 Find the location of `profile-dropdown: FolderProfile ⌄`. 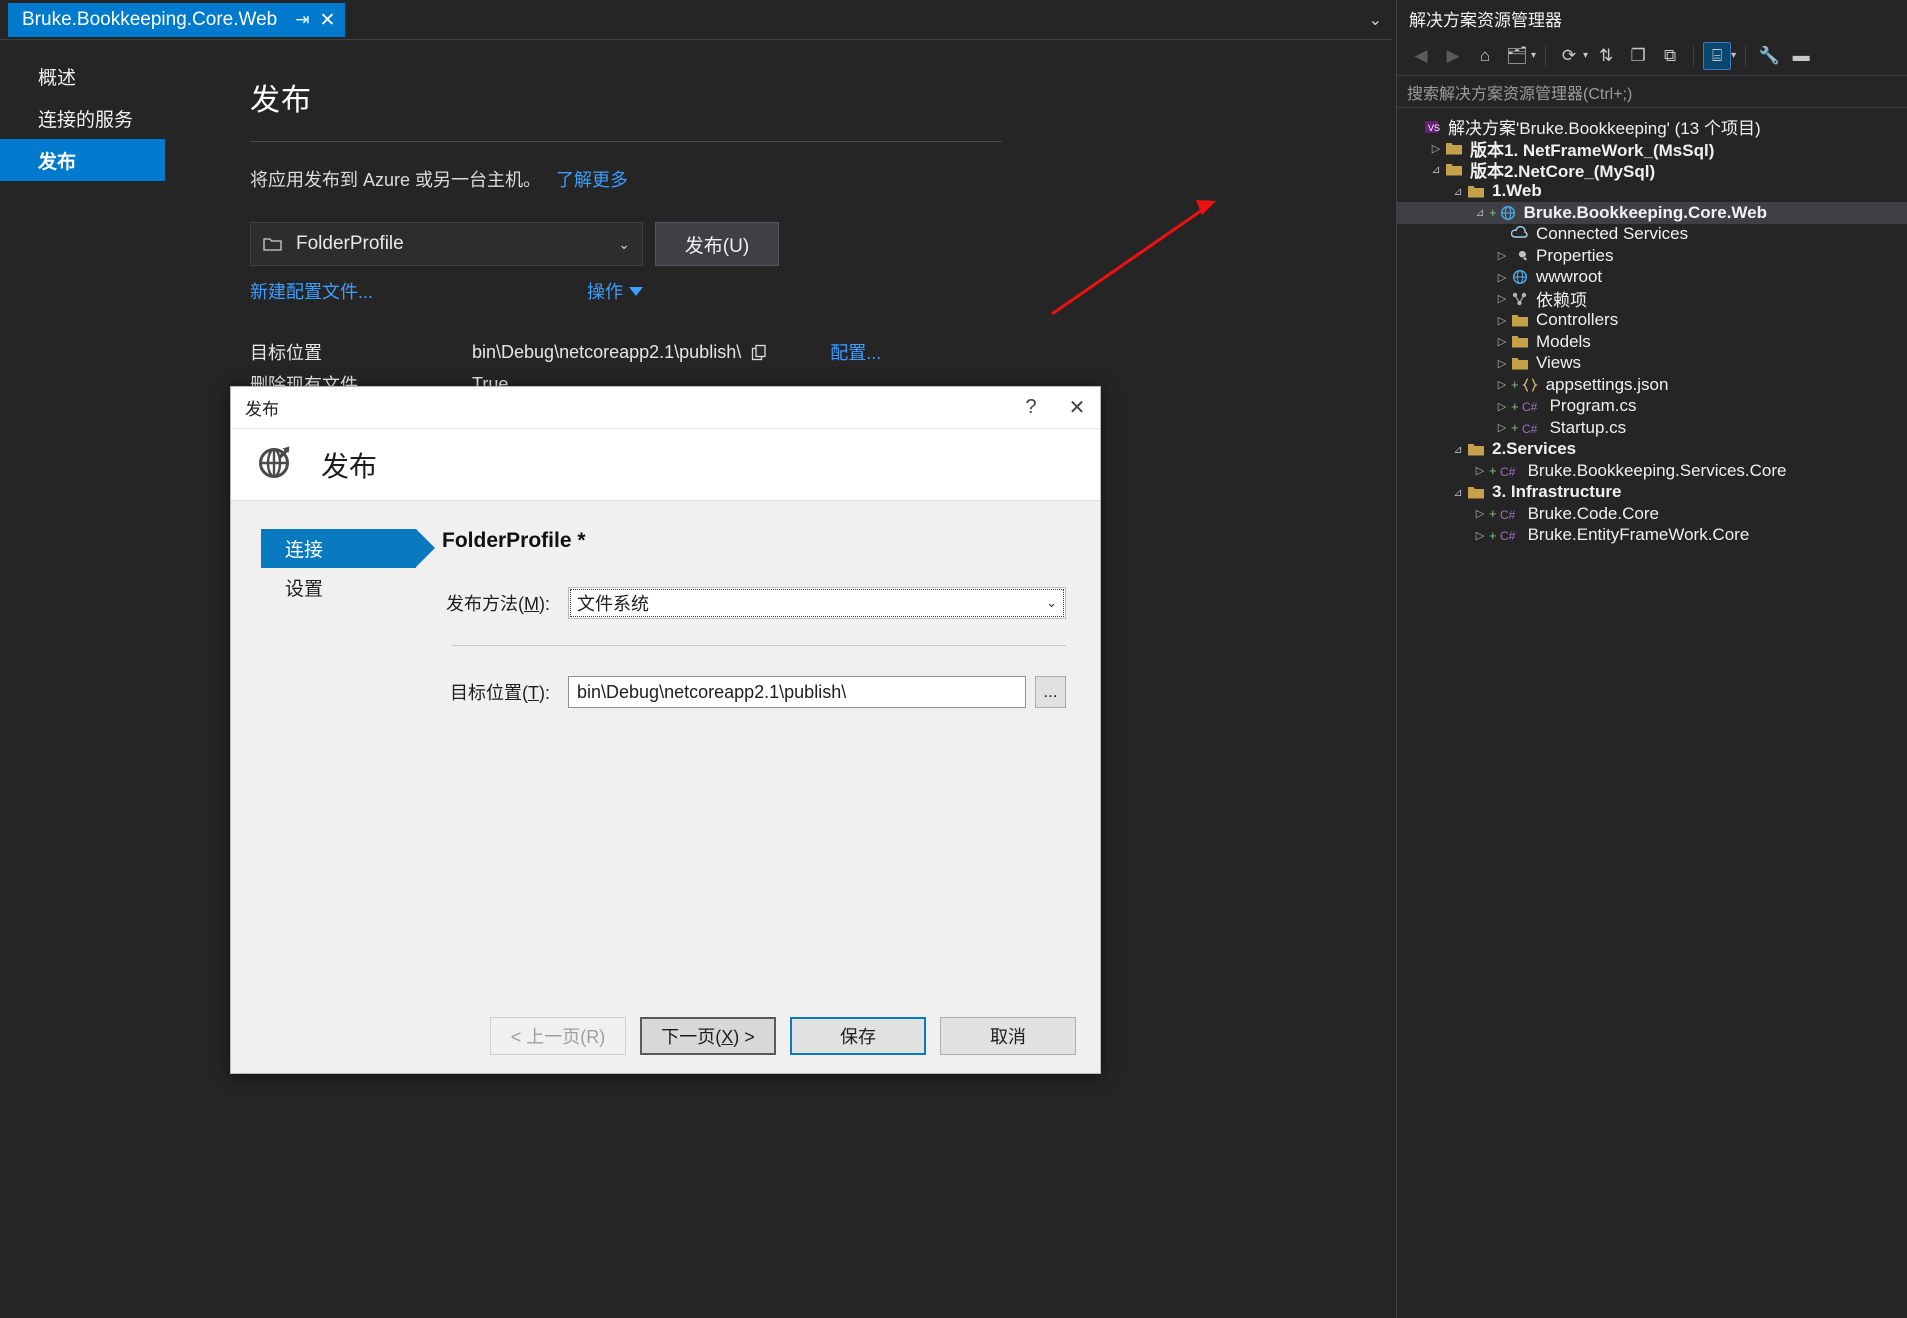

profile-dropdown: FolderProfile ⌄ is located at coordinates (446, 244).